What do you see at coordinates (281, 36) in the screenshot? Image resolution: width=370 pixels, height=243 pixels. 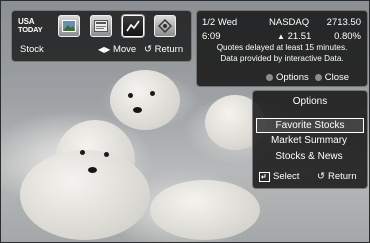 I see `up-arrow-icon: ▲` at bounding box center [281, 36].